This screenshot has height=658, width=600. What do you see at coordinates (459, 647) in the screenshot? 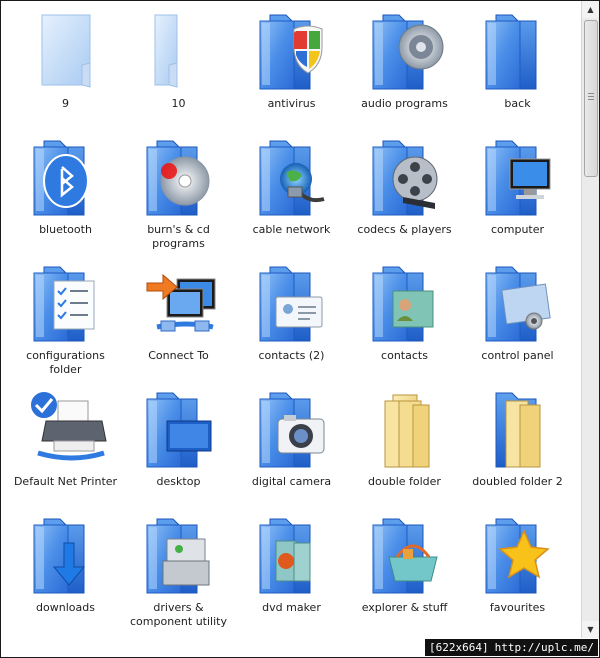
I see `watermark-dimensions: [622x664]` at bounding box center [459, 647].